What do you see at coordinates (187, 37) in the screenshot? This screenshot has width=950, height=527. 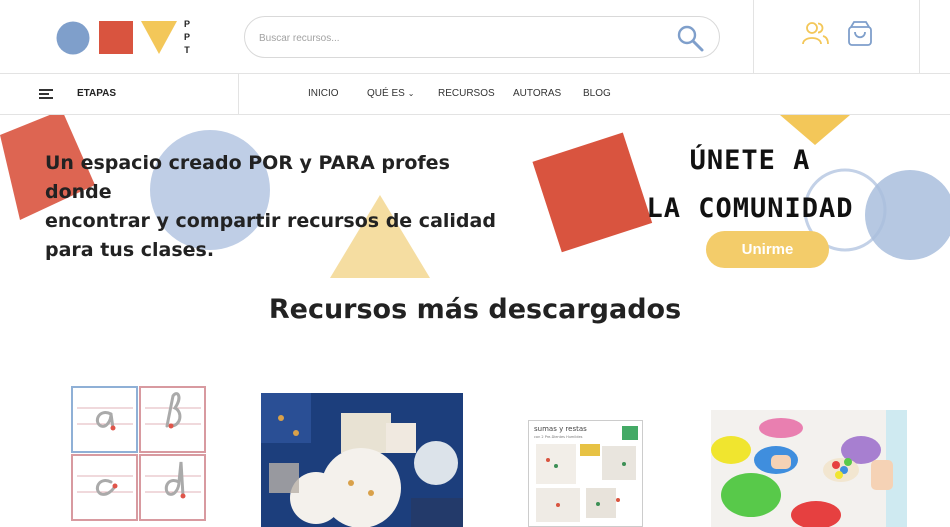 I see `logo-letter-2: P` at bounding box center [187, 37].